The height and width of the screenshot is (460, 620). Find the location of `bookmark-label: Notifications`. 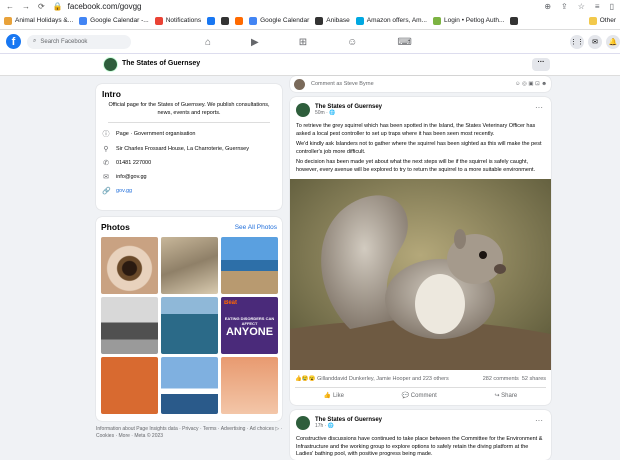

bookmark-label: Notifications is located at coordinates (183, 20).